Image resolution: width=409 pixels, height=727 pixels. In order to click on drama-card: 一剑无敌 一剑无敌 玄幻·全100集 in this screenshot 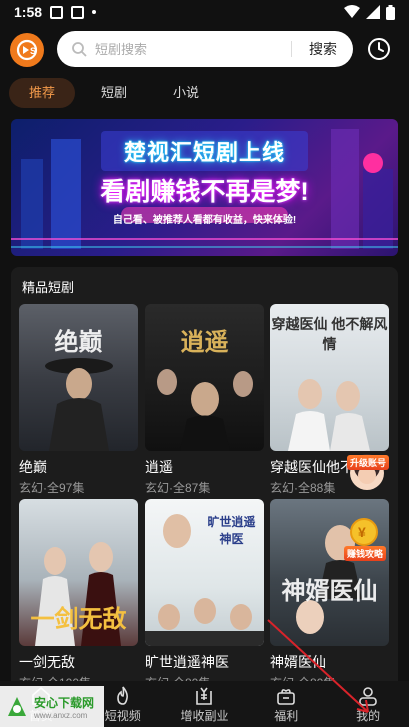, I will do `click(78, 595)`.